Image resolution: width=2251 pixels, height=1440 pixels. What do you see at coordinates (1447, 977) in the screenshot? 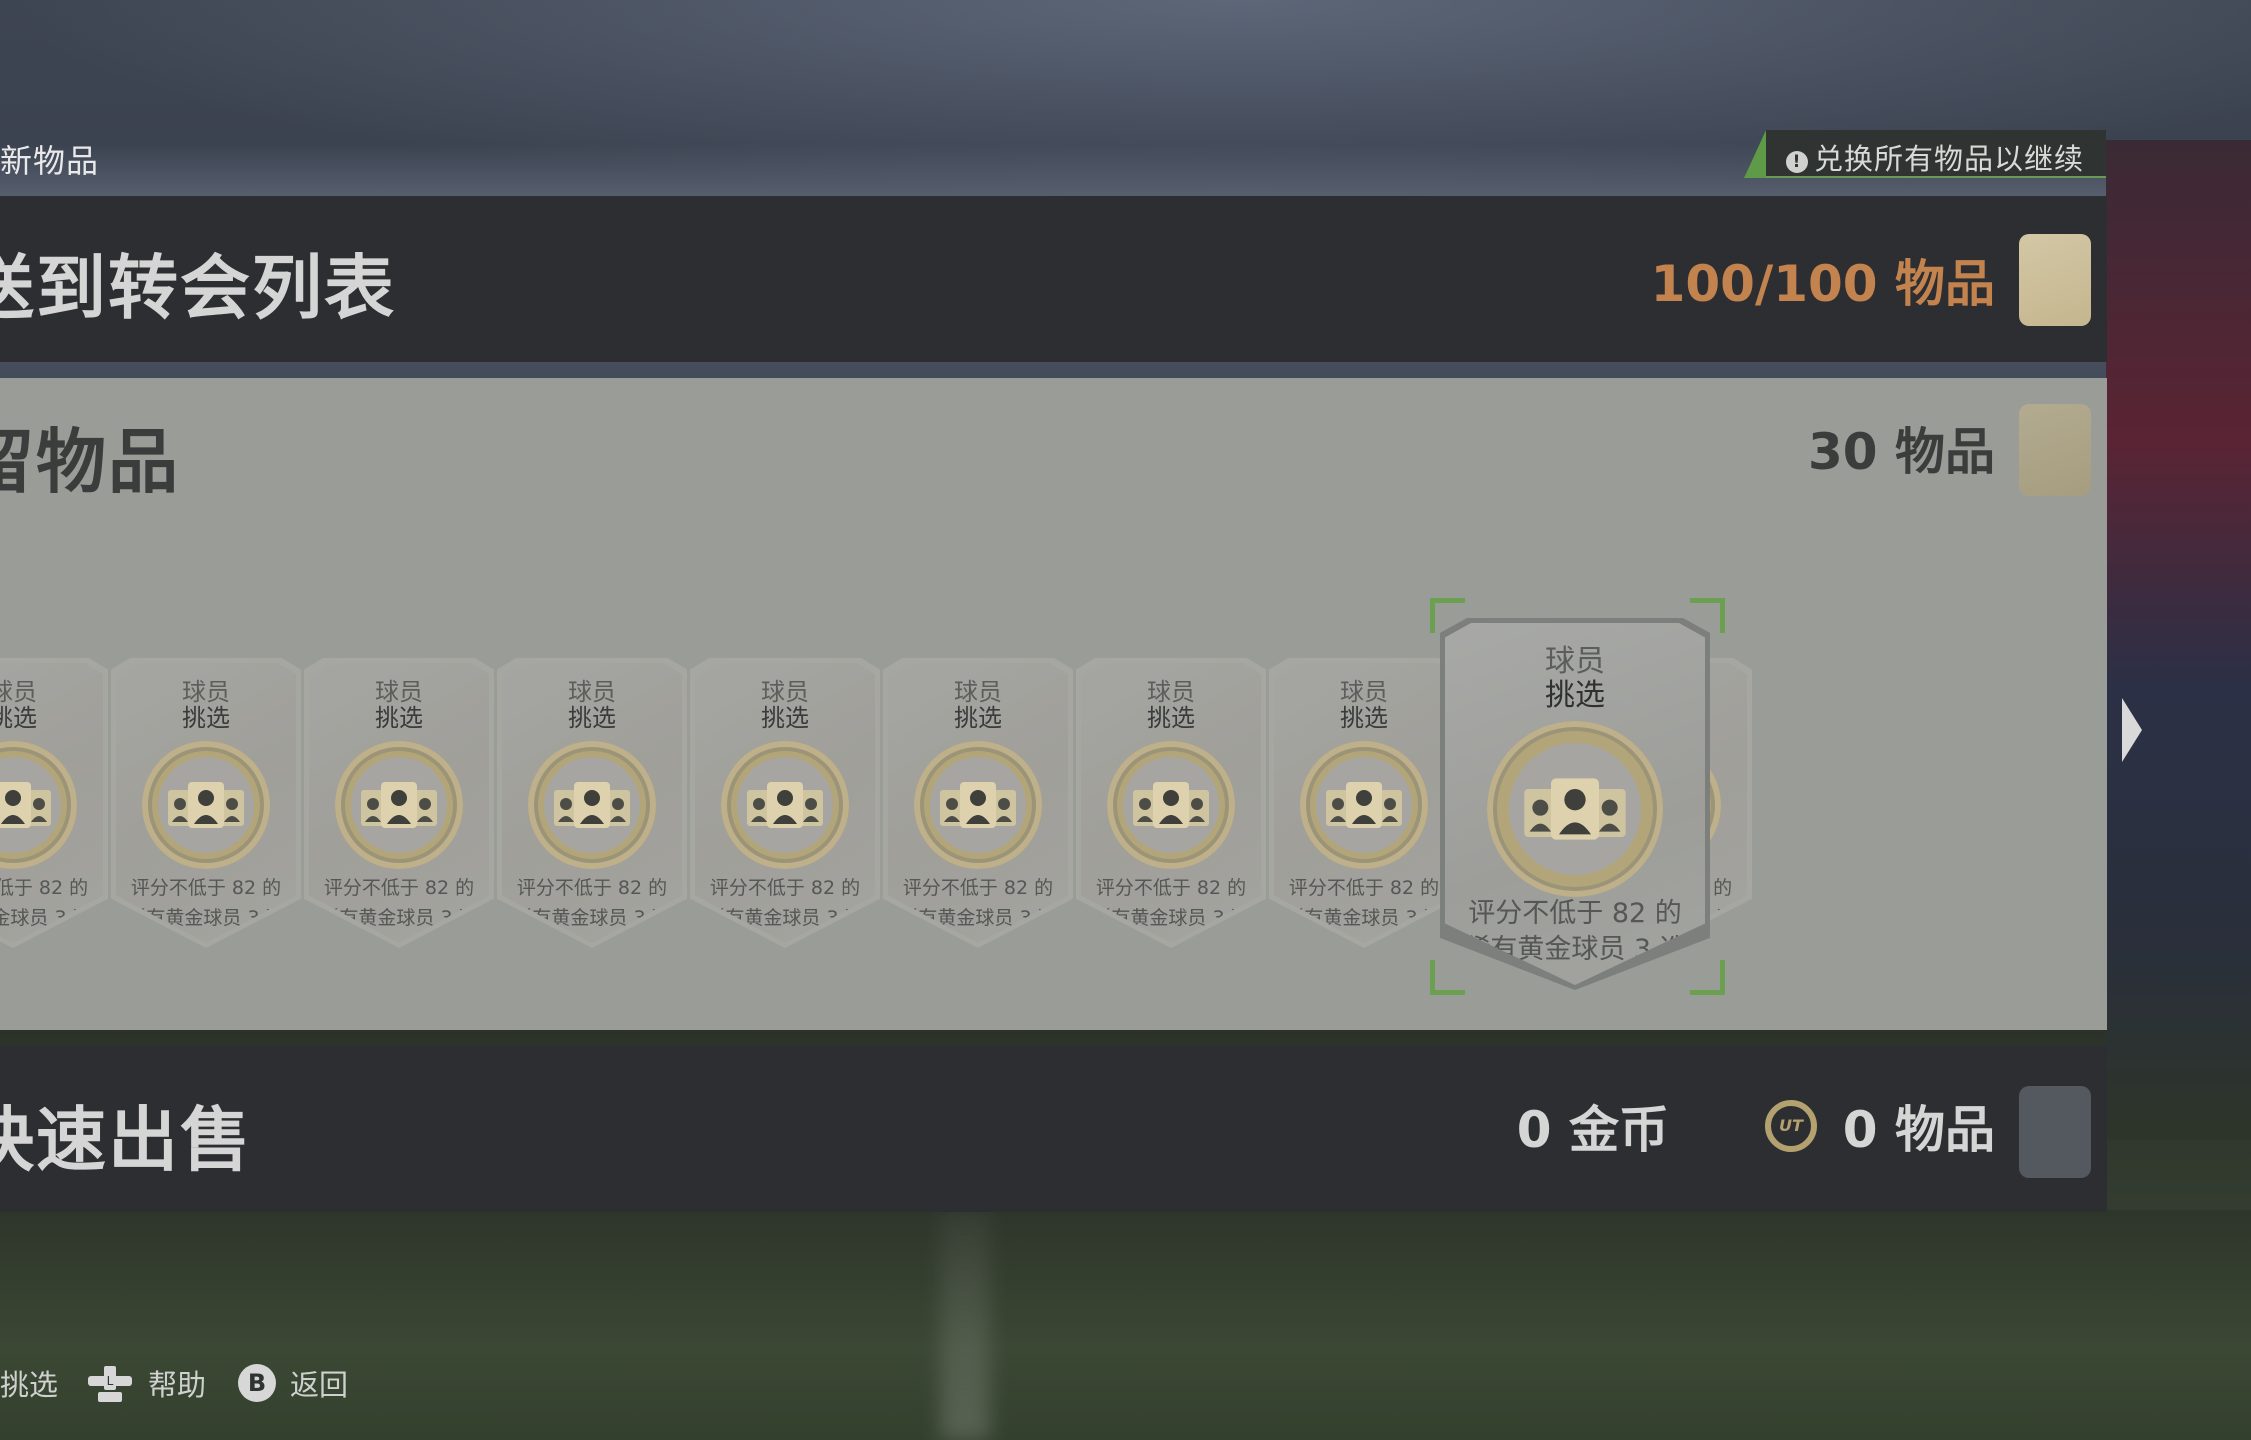
I see `selection-corner-bl` at bounding box center [1447, 977].